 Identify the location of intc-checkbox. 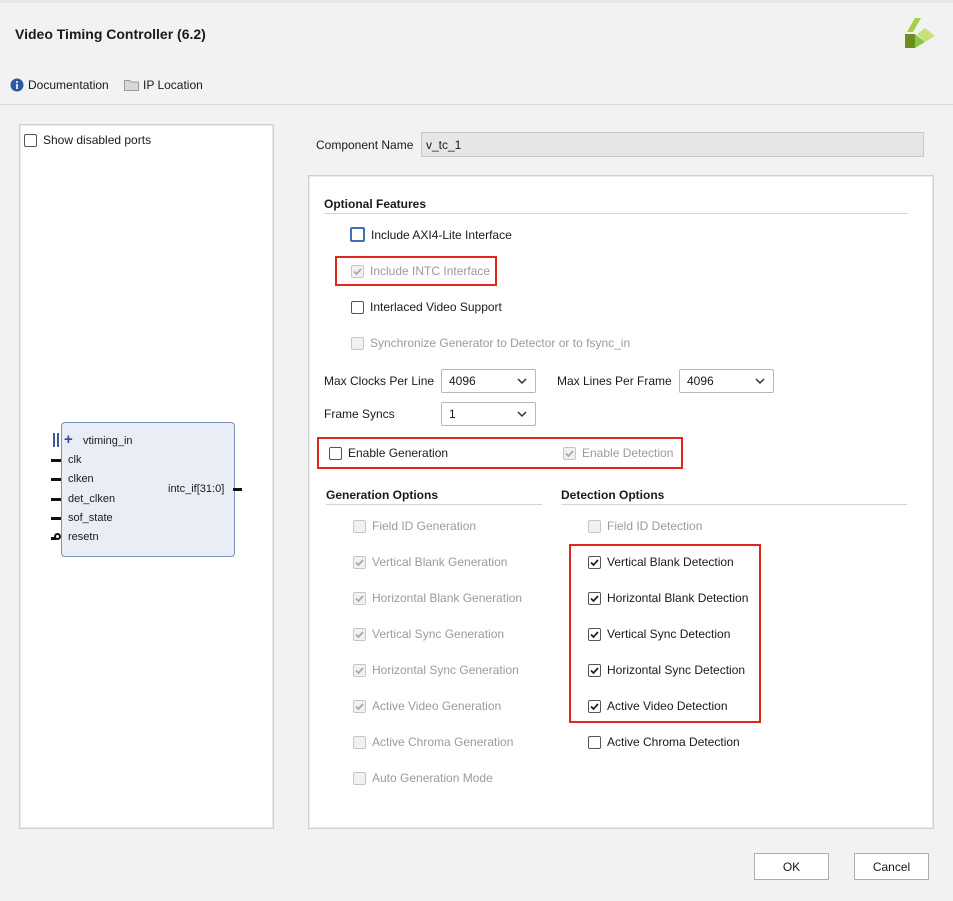
(357, 271).